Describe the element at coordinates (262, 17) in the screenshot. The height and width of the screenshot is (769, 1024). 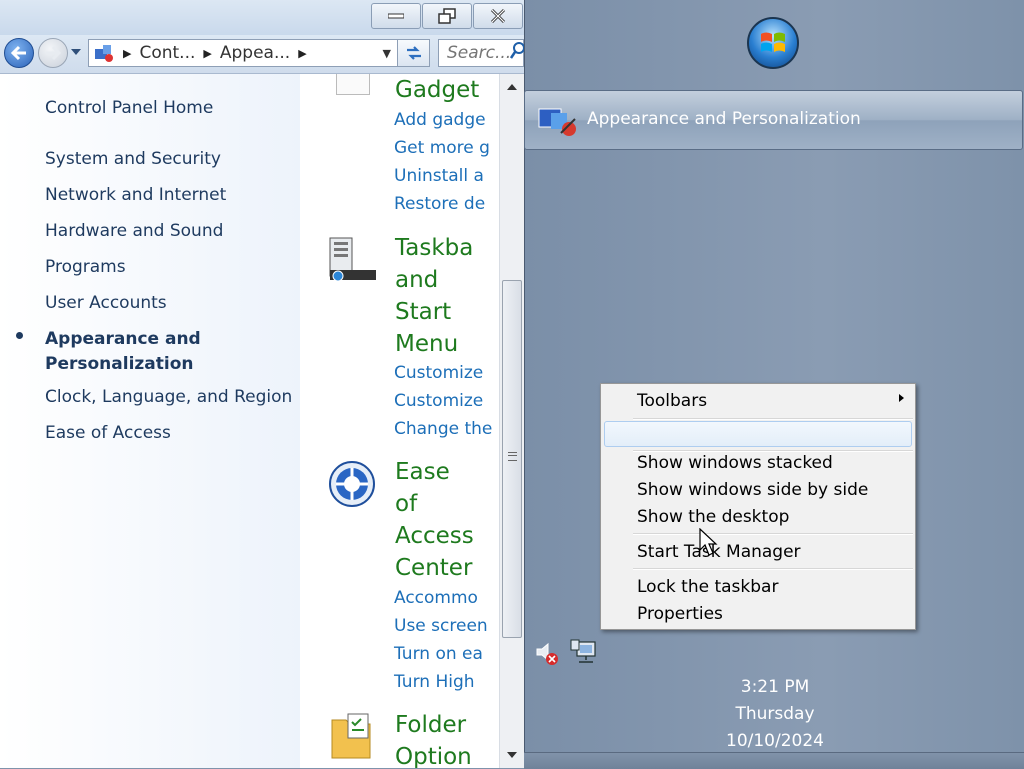
I see `title-bar` at that location.